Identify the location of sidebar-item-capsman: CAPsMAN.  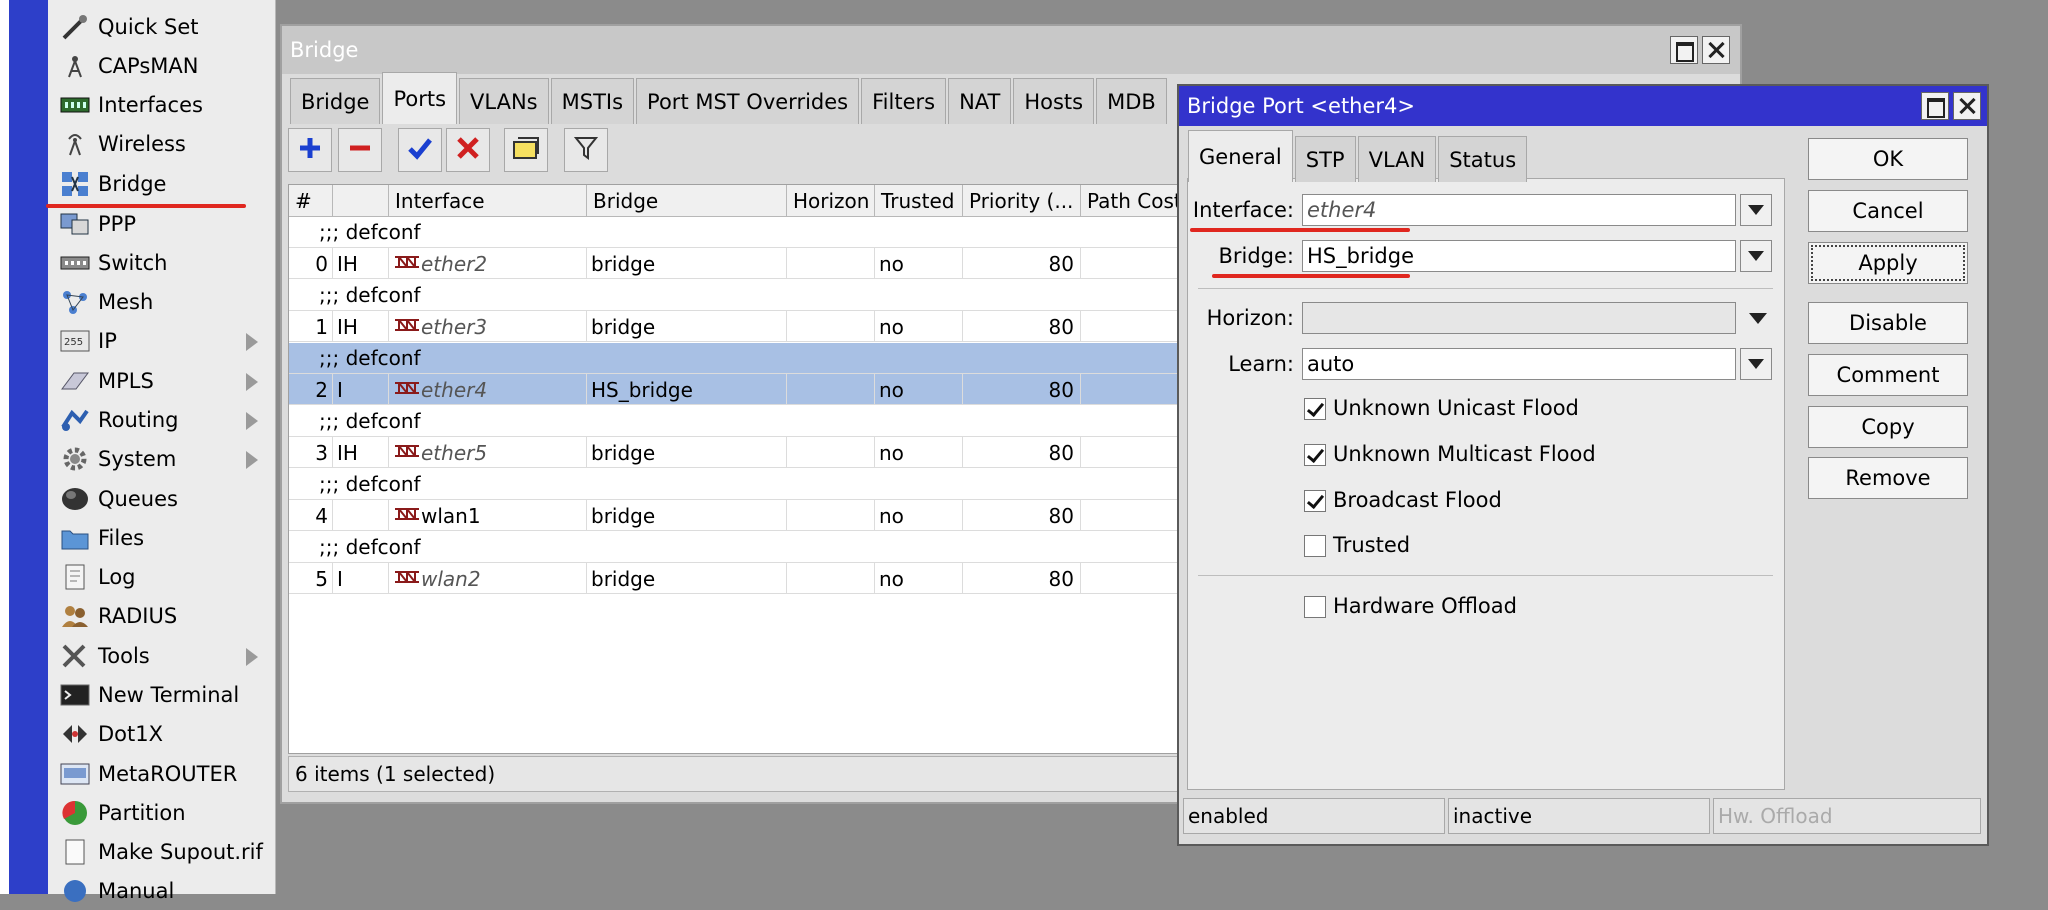
(162, 66).